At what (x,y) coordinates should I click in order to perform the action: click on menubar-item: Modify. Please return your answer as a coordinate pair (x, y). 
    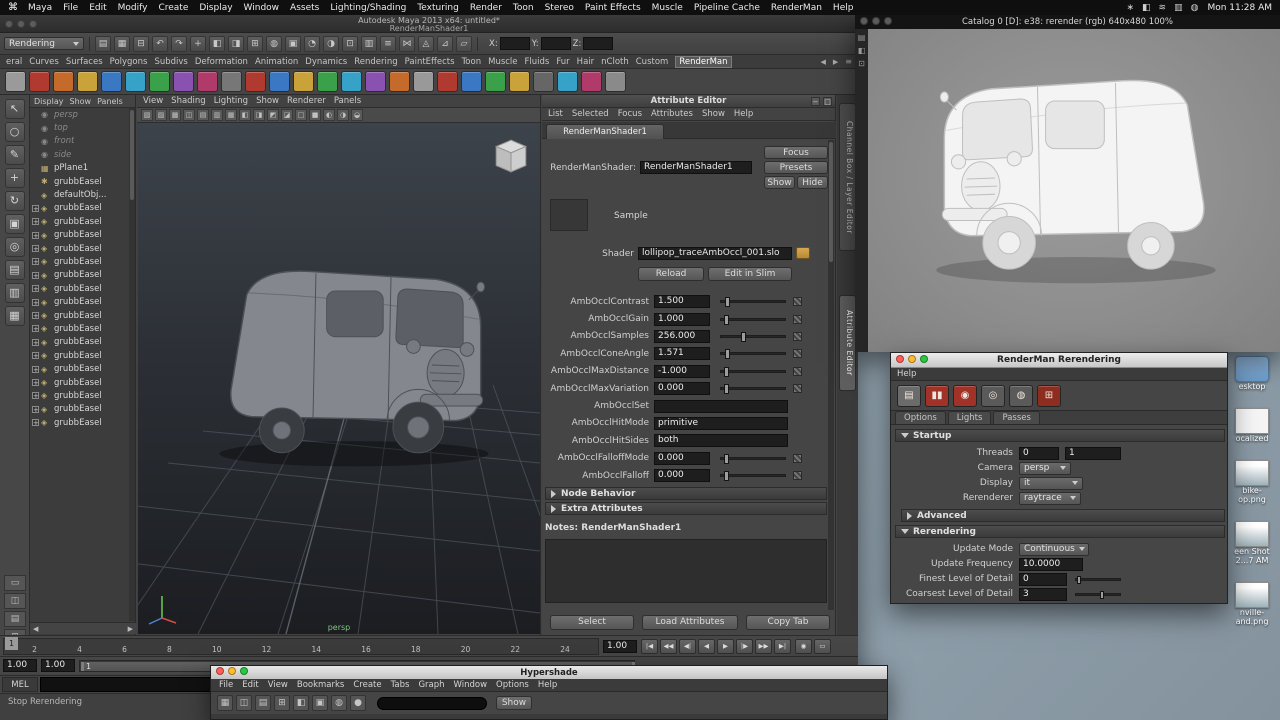
    Looking at the image, I should click on (133, 8).